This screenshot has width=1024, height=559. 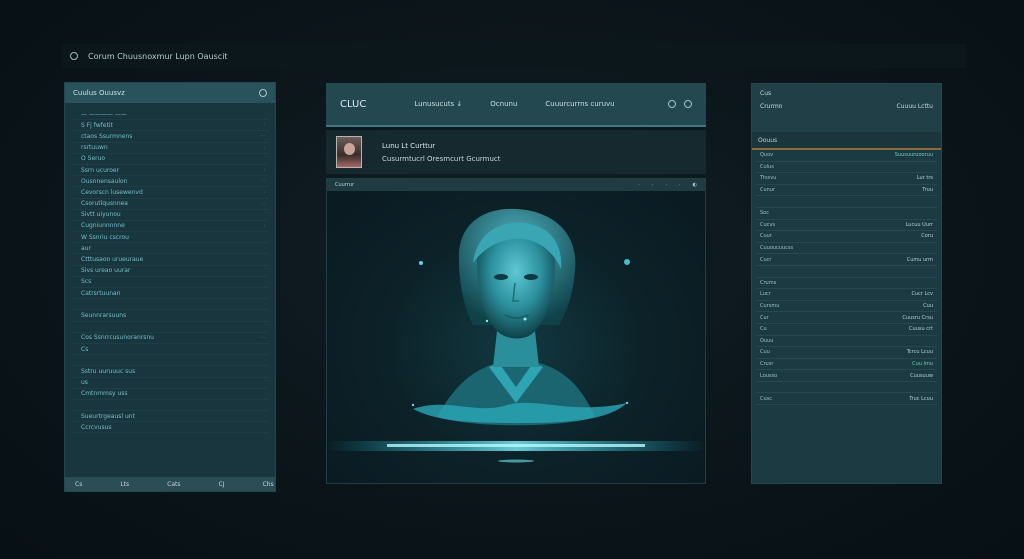 I want to click on property-label: Soc, so click(x=764, y=213).